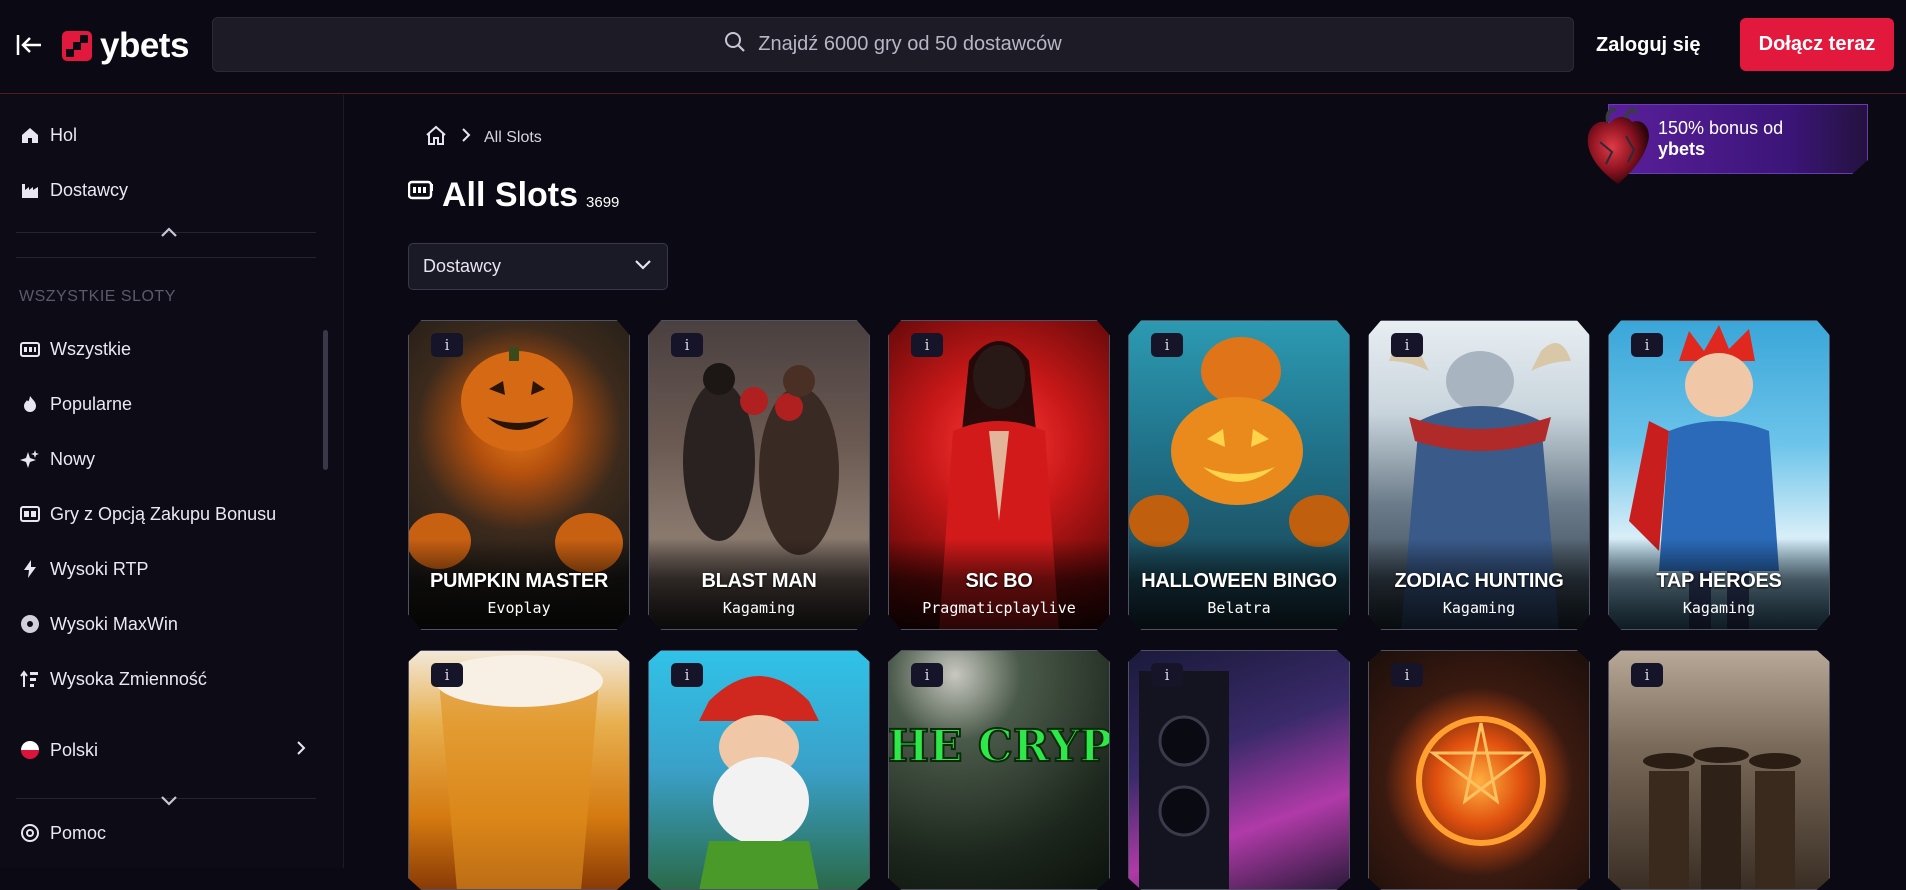 The height and width of the screenshot is (890, 1906). Describe the element at coordinates (603, 202) in the screenshot. I see `games-count: 3699` at that location.